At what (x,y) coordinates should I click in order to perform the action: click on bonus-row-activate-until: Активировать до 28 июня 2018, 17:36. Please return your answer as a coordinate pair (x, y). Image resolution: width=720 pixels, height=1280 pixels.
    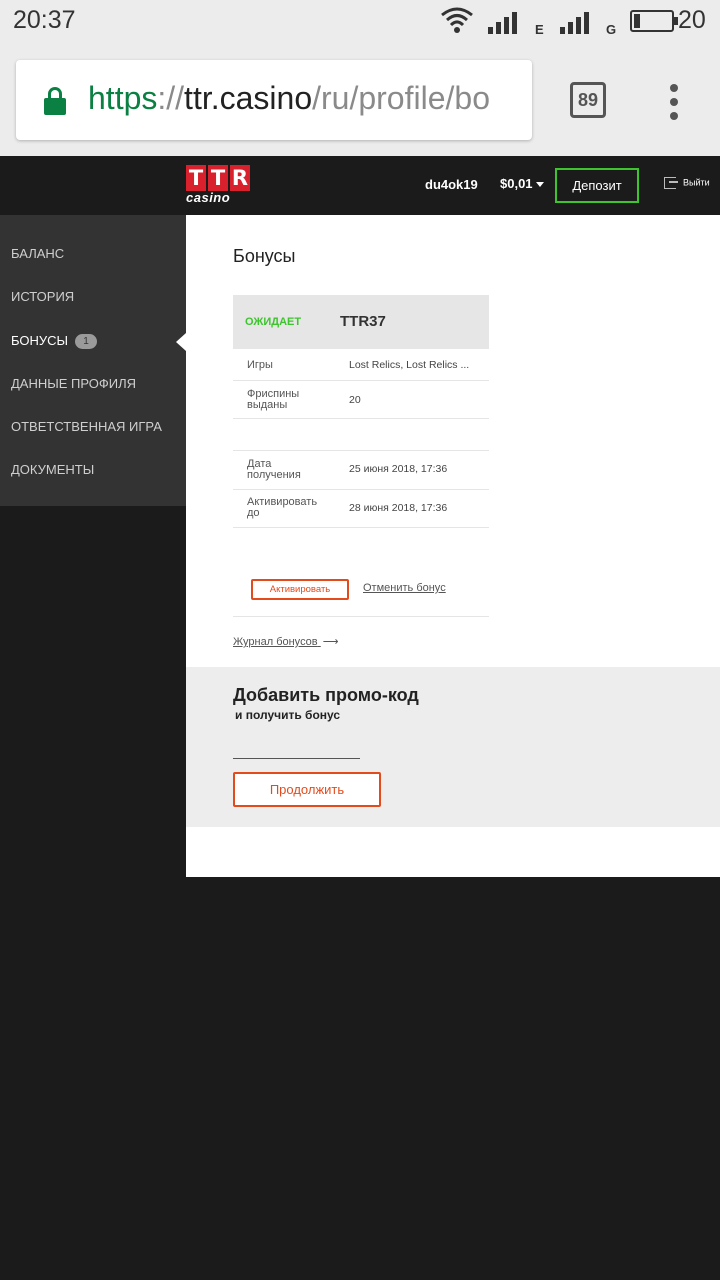
    Looking at the image, I should click on (361, 509).